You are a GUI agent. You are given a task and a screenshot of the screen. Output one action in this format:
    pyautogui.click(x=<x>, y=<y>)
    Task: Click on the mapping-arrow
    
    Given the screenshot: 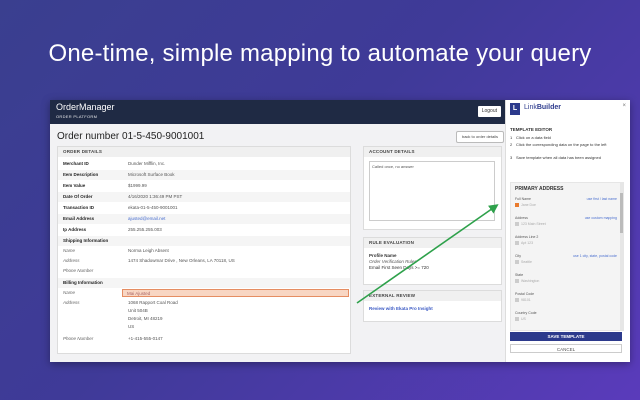 What is the action you would take?
    pyautogui.click(x=427, y=254)
    